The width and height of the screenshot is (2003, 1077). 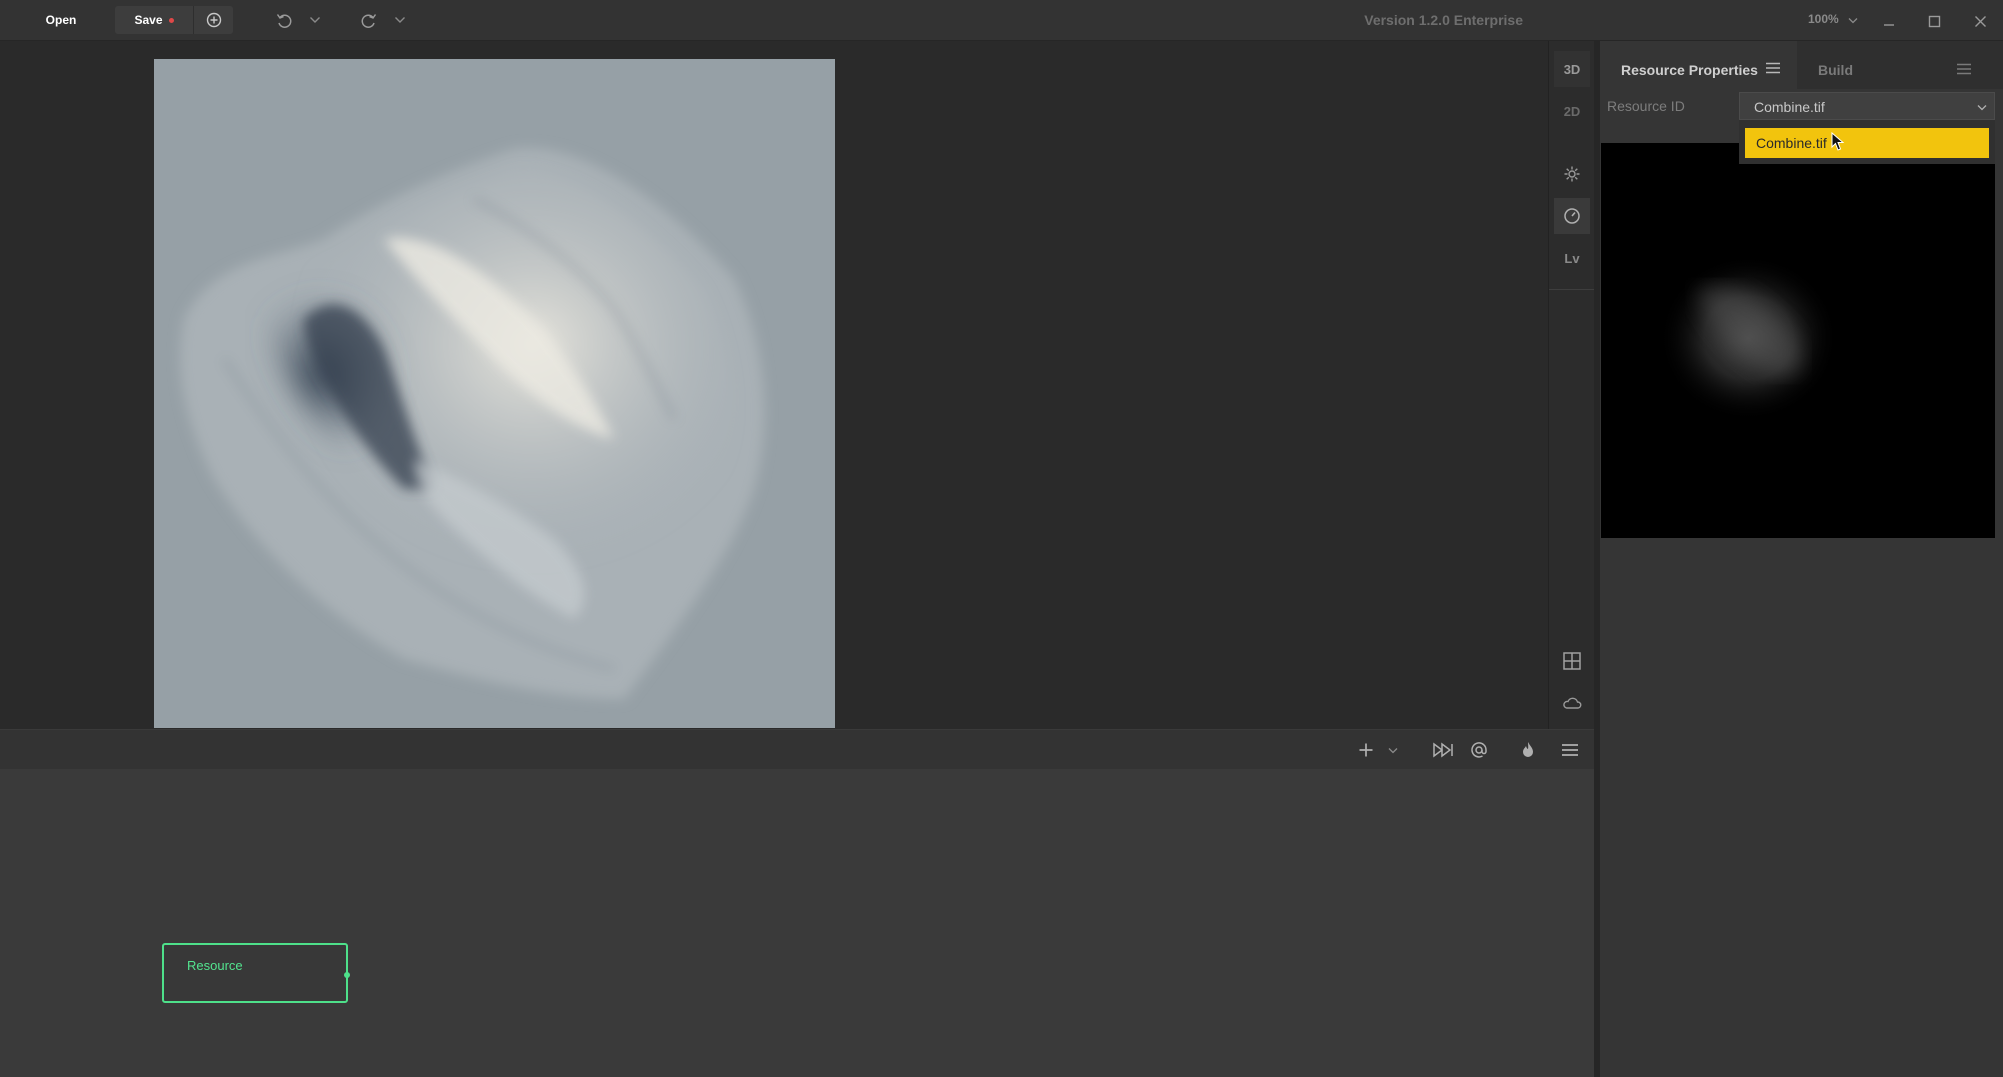 I want to click on graph-toolbar, so click(x=797, y=749).